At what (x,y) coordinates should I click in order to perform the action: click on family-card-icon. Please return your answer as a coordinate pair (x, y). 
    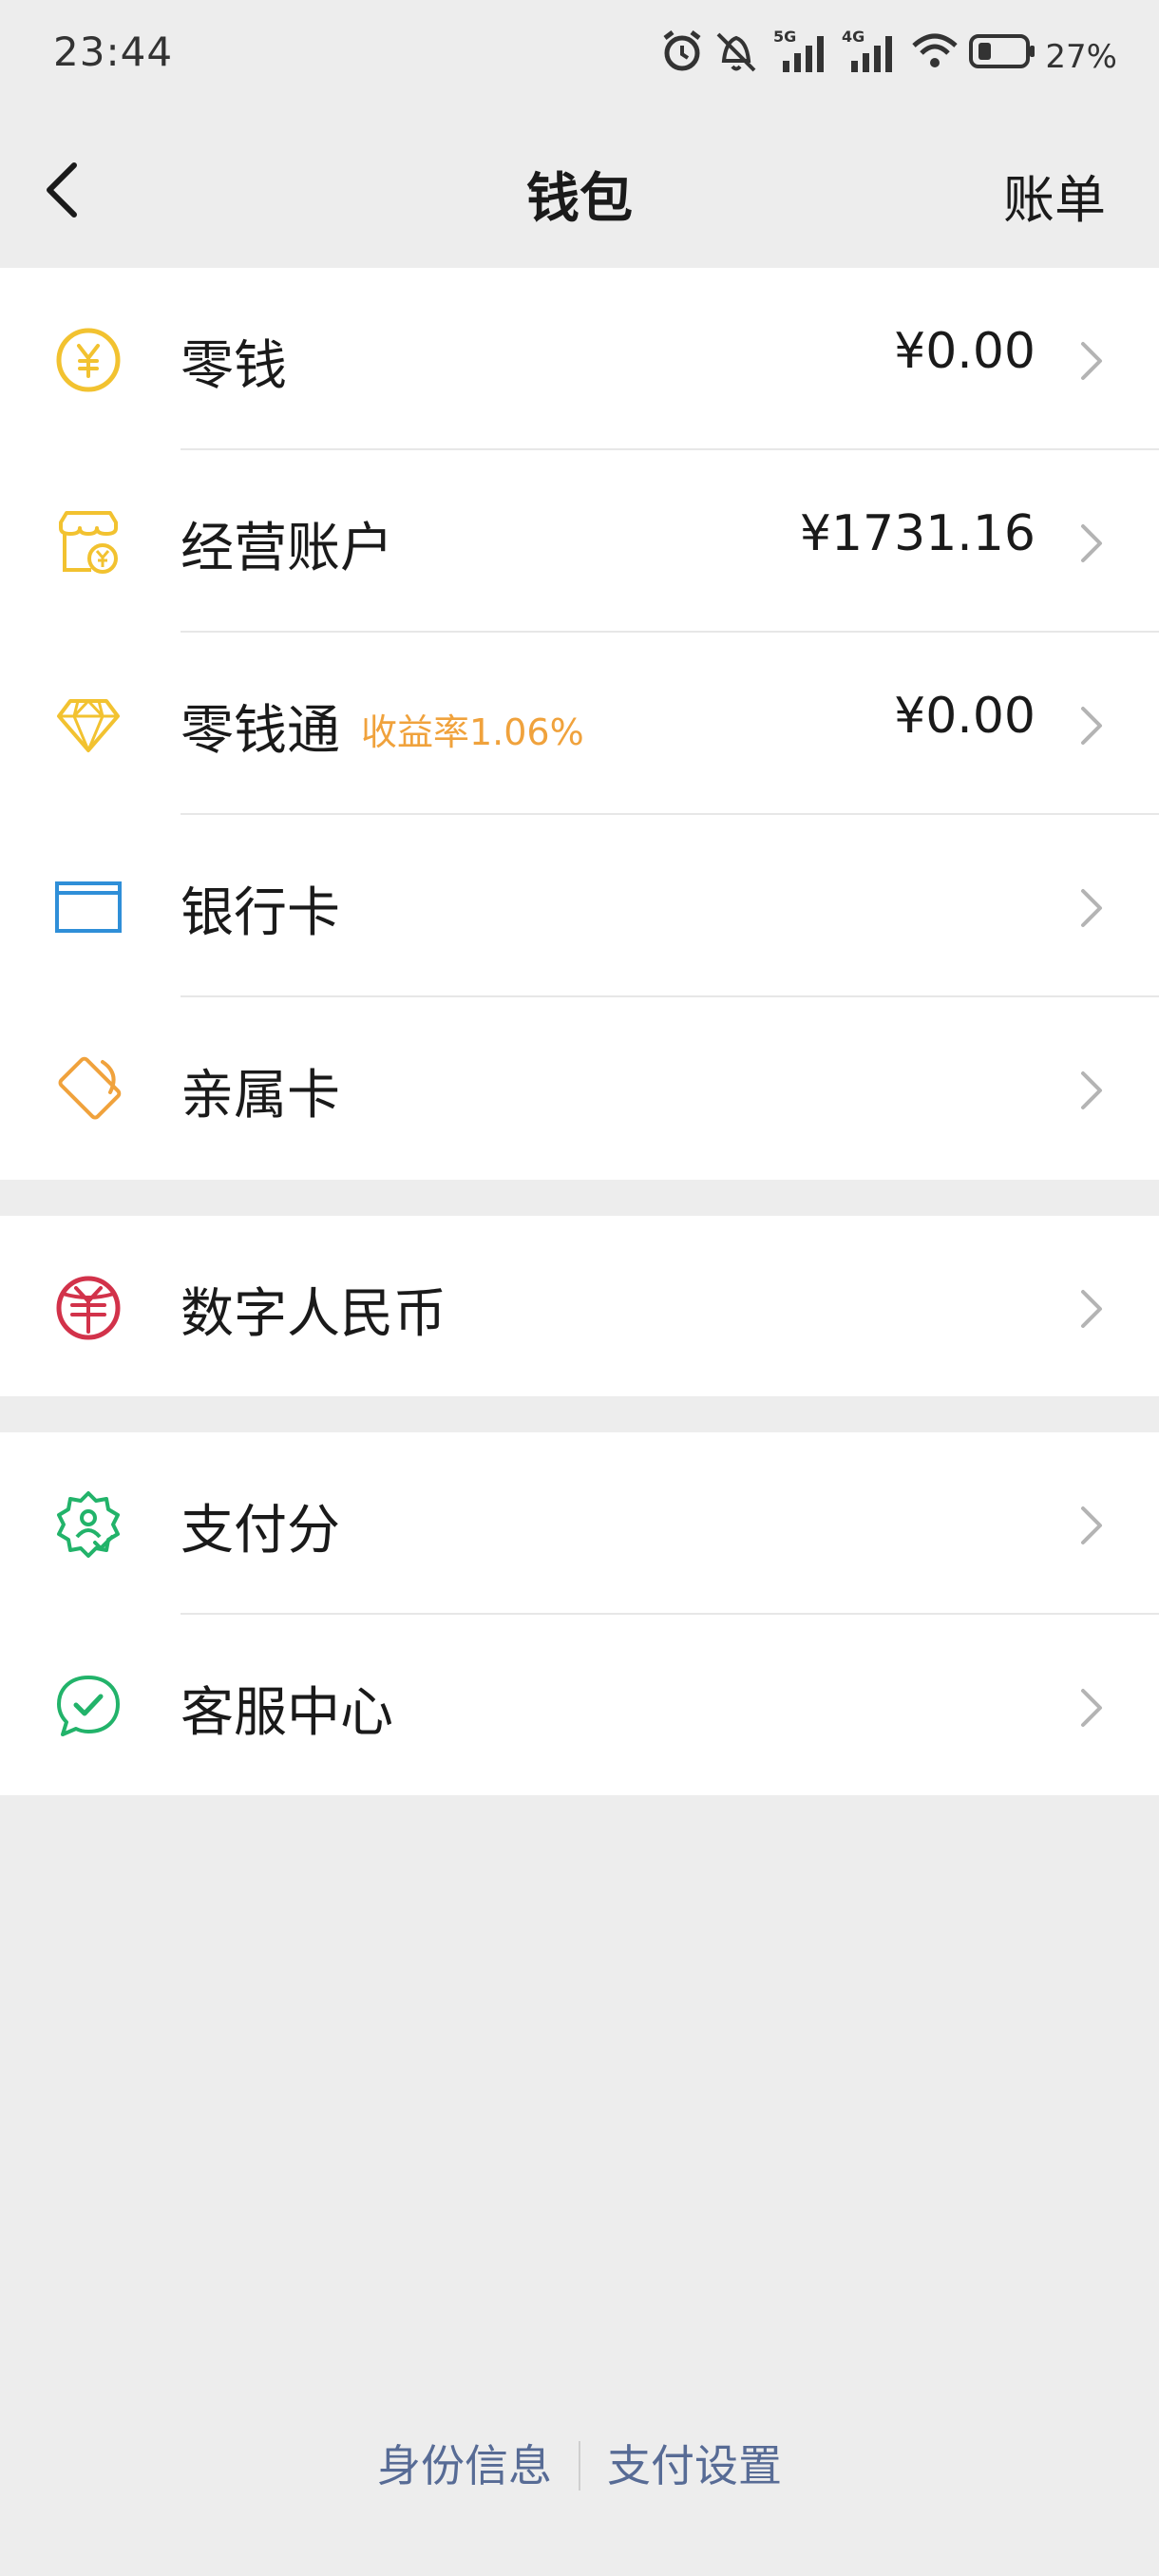
    Looking at the image, I should click on (90, 1088).